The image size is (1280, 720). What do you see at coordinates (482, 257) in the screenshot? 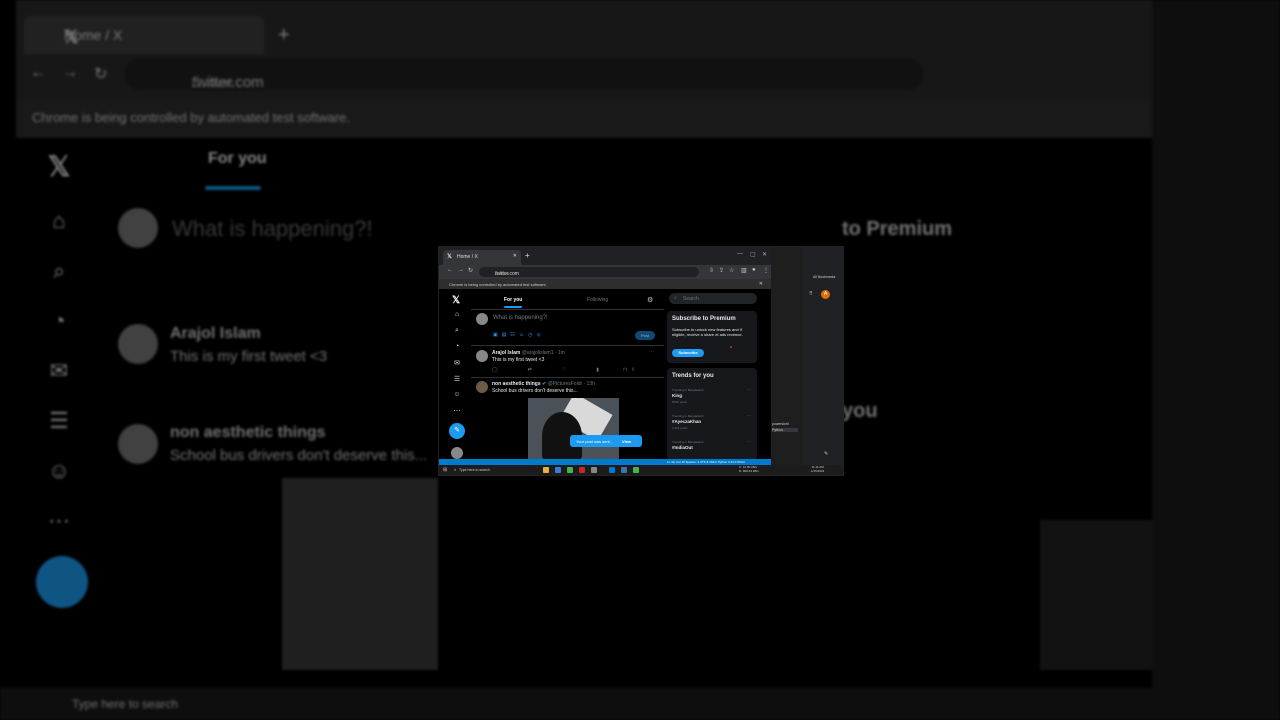
I see `browser-tab: 𝕏 Home / X ✕` at bounding box center [482, 257].